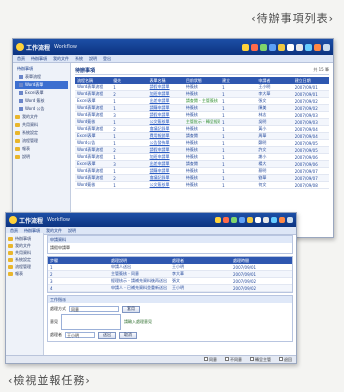 This screenshot has height=392, width=344. What do you see at coordinates (39, 59) in the screenshot?
I see `menu-item: 待辦事項` at bounding box center [39, 59].